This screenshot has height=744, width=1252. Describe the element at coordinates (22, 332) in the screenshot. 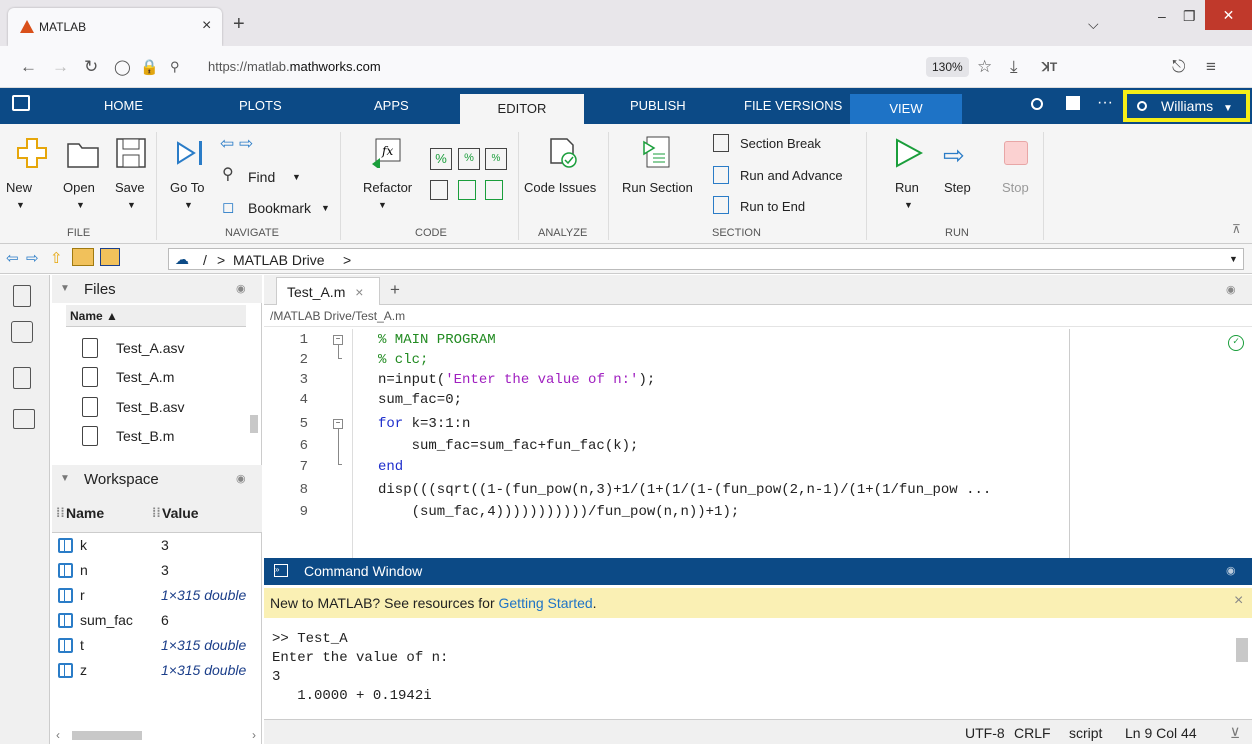

I see `workspace-panel-icon` at that location.